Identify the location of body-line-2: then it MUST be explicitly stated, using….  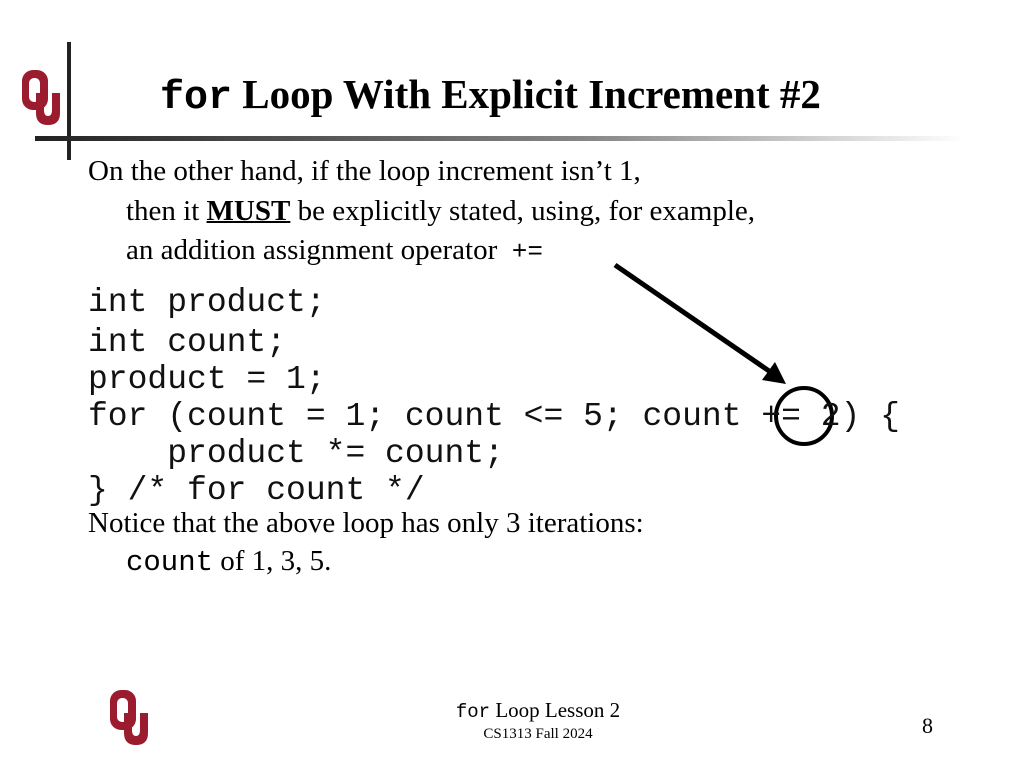
(440, 211).